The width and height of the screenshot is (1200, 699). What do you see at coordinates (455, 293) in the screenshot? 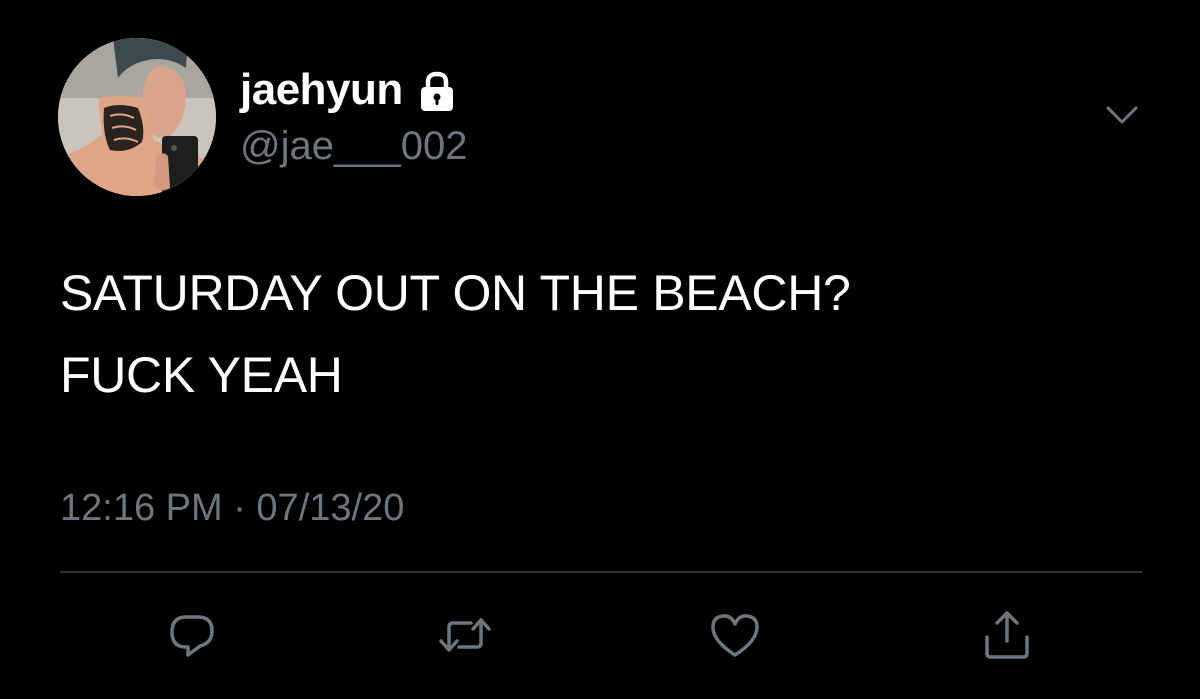
I see `tweet-text-line-1: SATURDAY OUT ON THE BEACH?` at bounding box center [455, 293].